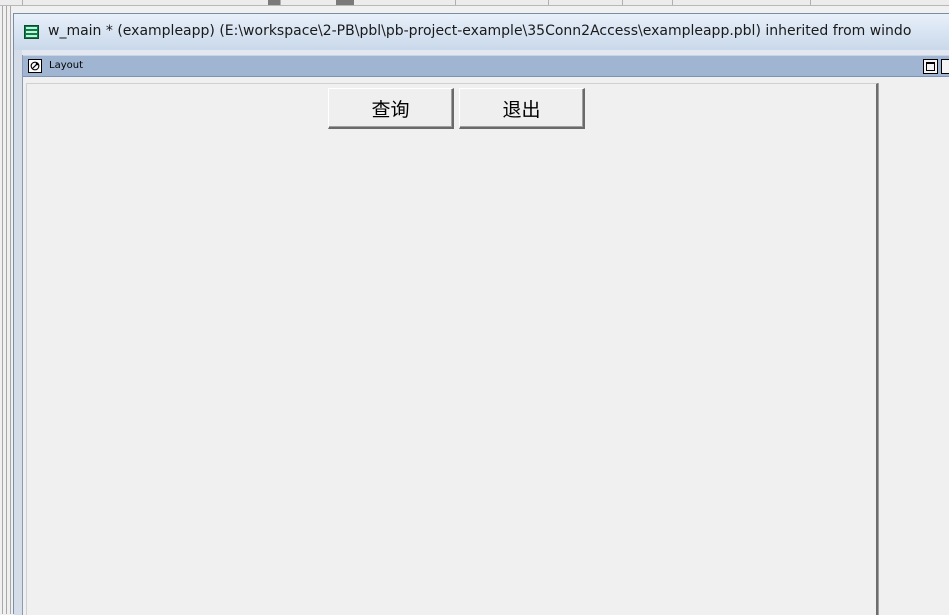 The height and width of the screenshot is (615, 949). I want to click on ide-left-border, so click(6, 310).